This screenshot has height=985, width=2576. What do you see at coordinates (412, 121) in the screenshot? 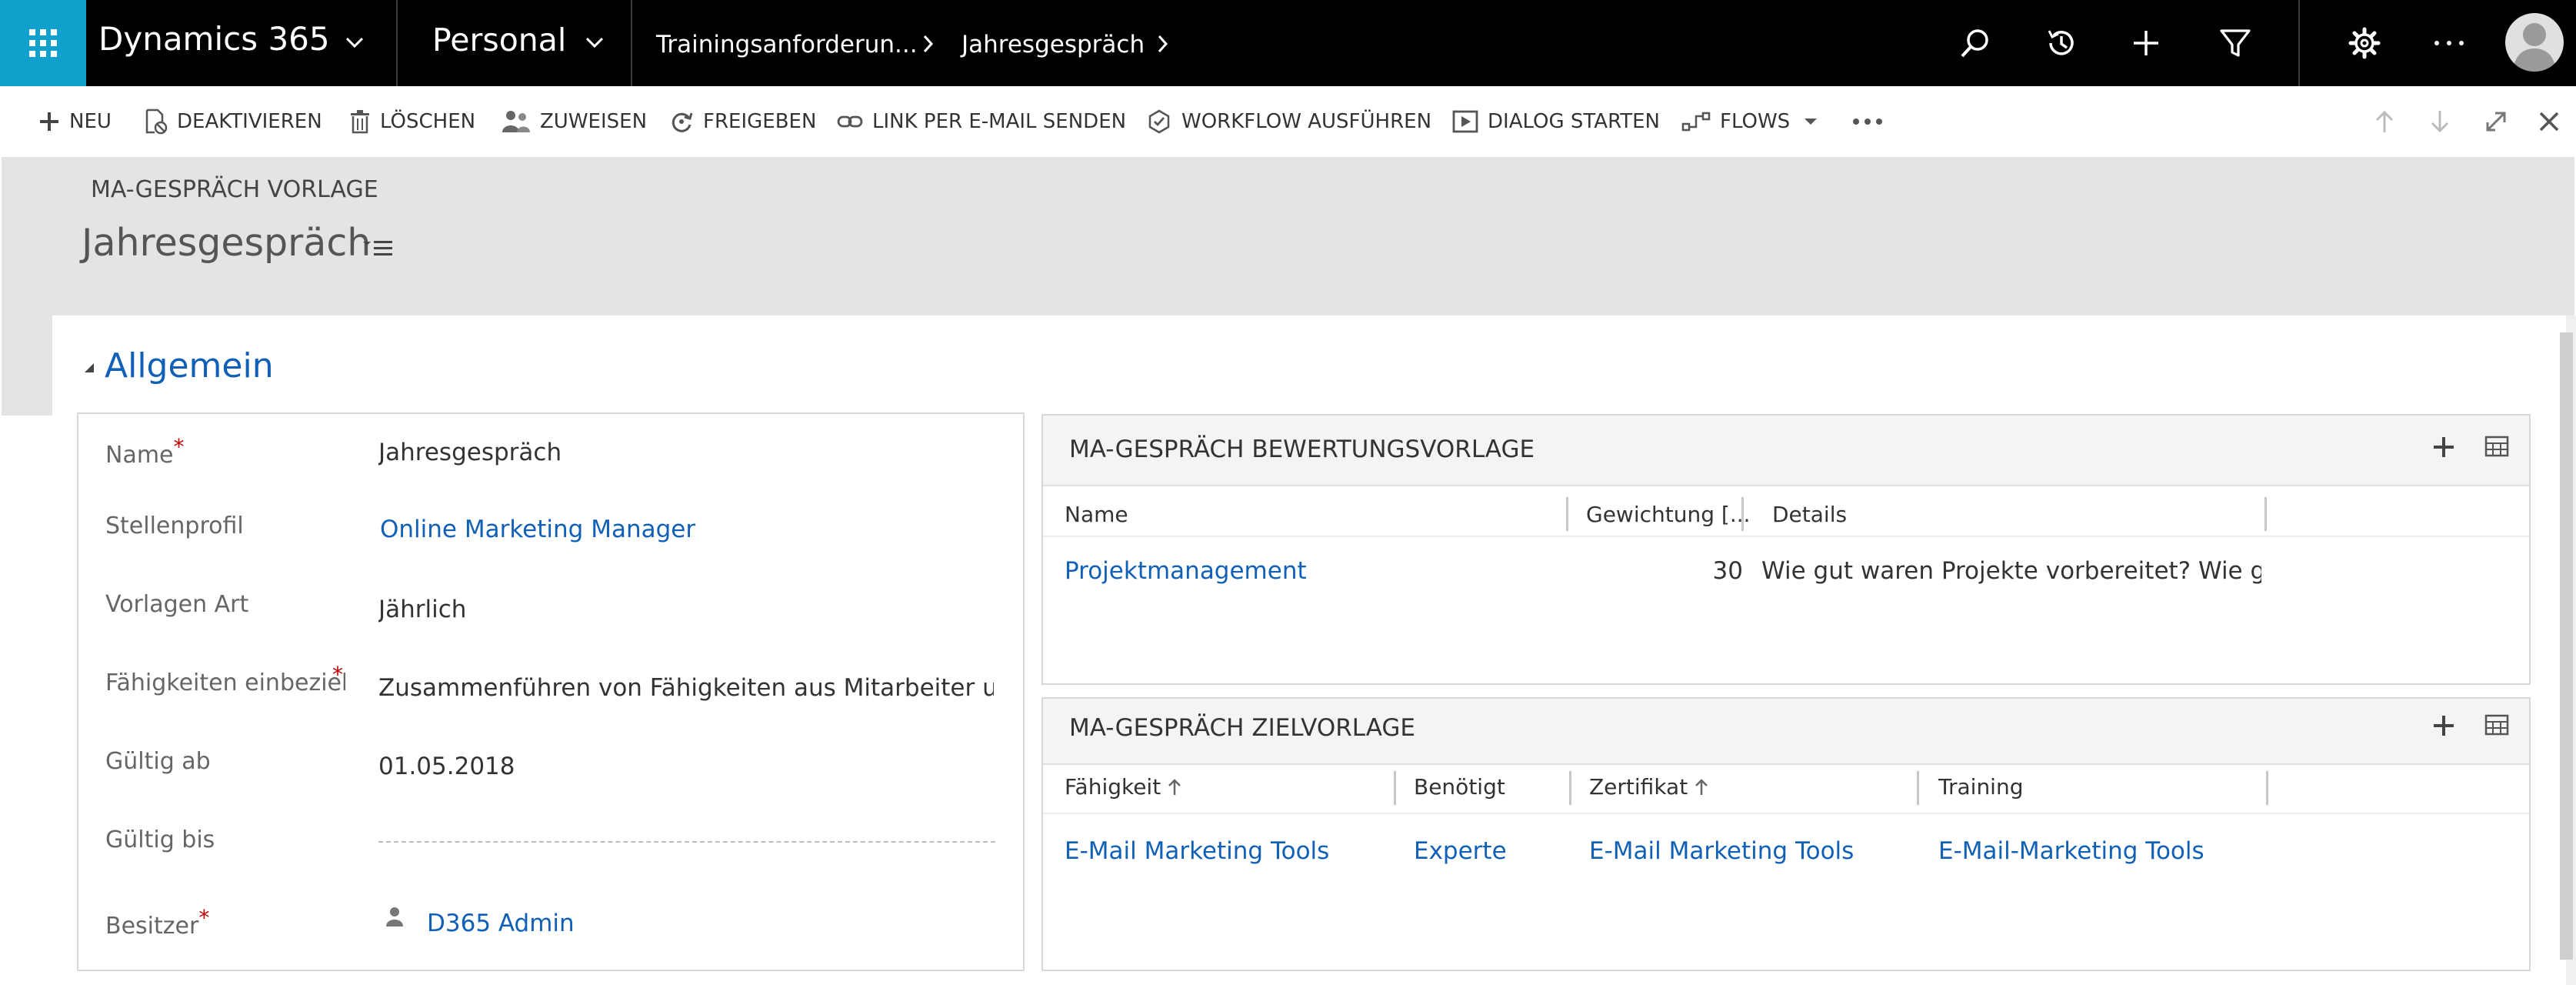
I see `delete-button: LÖSCHEN` at bounding box center [412, 121].